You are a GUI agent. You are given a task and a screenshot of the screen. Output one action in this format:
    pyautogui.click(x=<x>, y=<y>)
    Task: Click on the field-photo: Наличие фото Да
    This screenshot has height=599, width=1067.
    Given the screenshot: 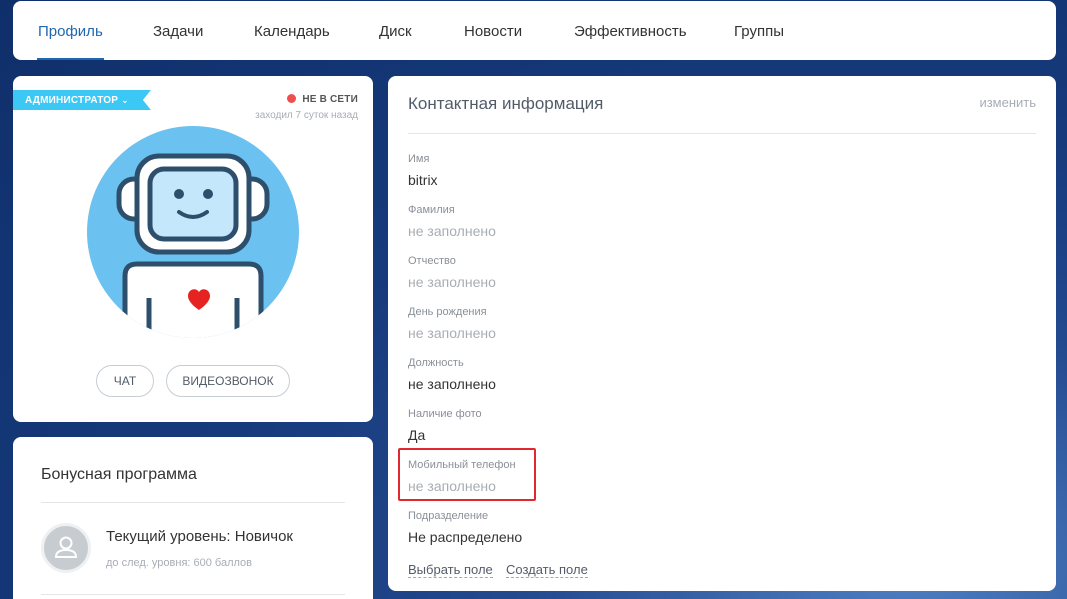 What is the action you would take?
    pyautogui.click(x=445, y=425)
    